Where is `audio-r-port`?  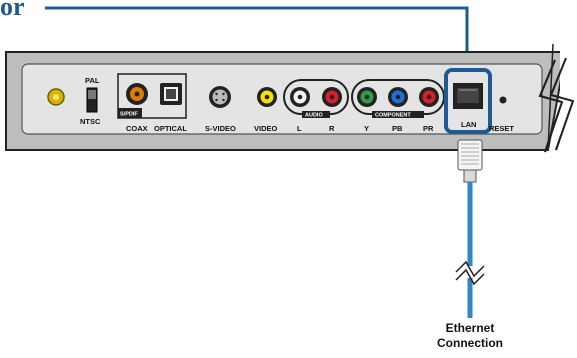
audio-r-port is located at coordinates (332, 97).